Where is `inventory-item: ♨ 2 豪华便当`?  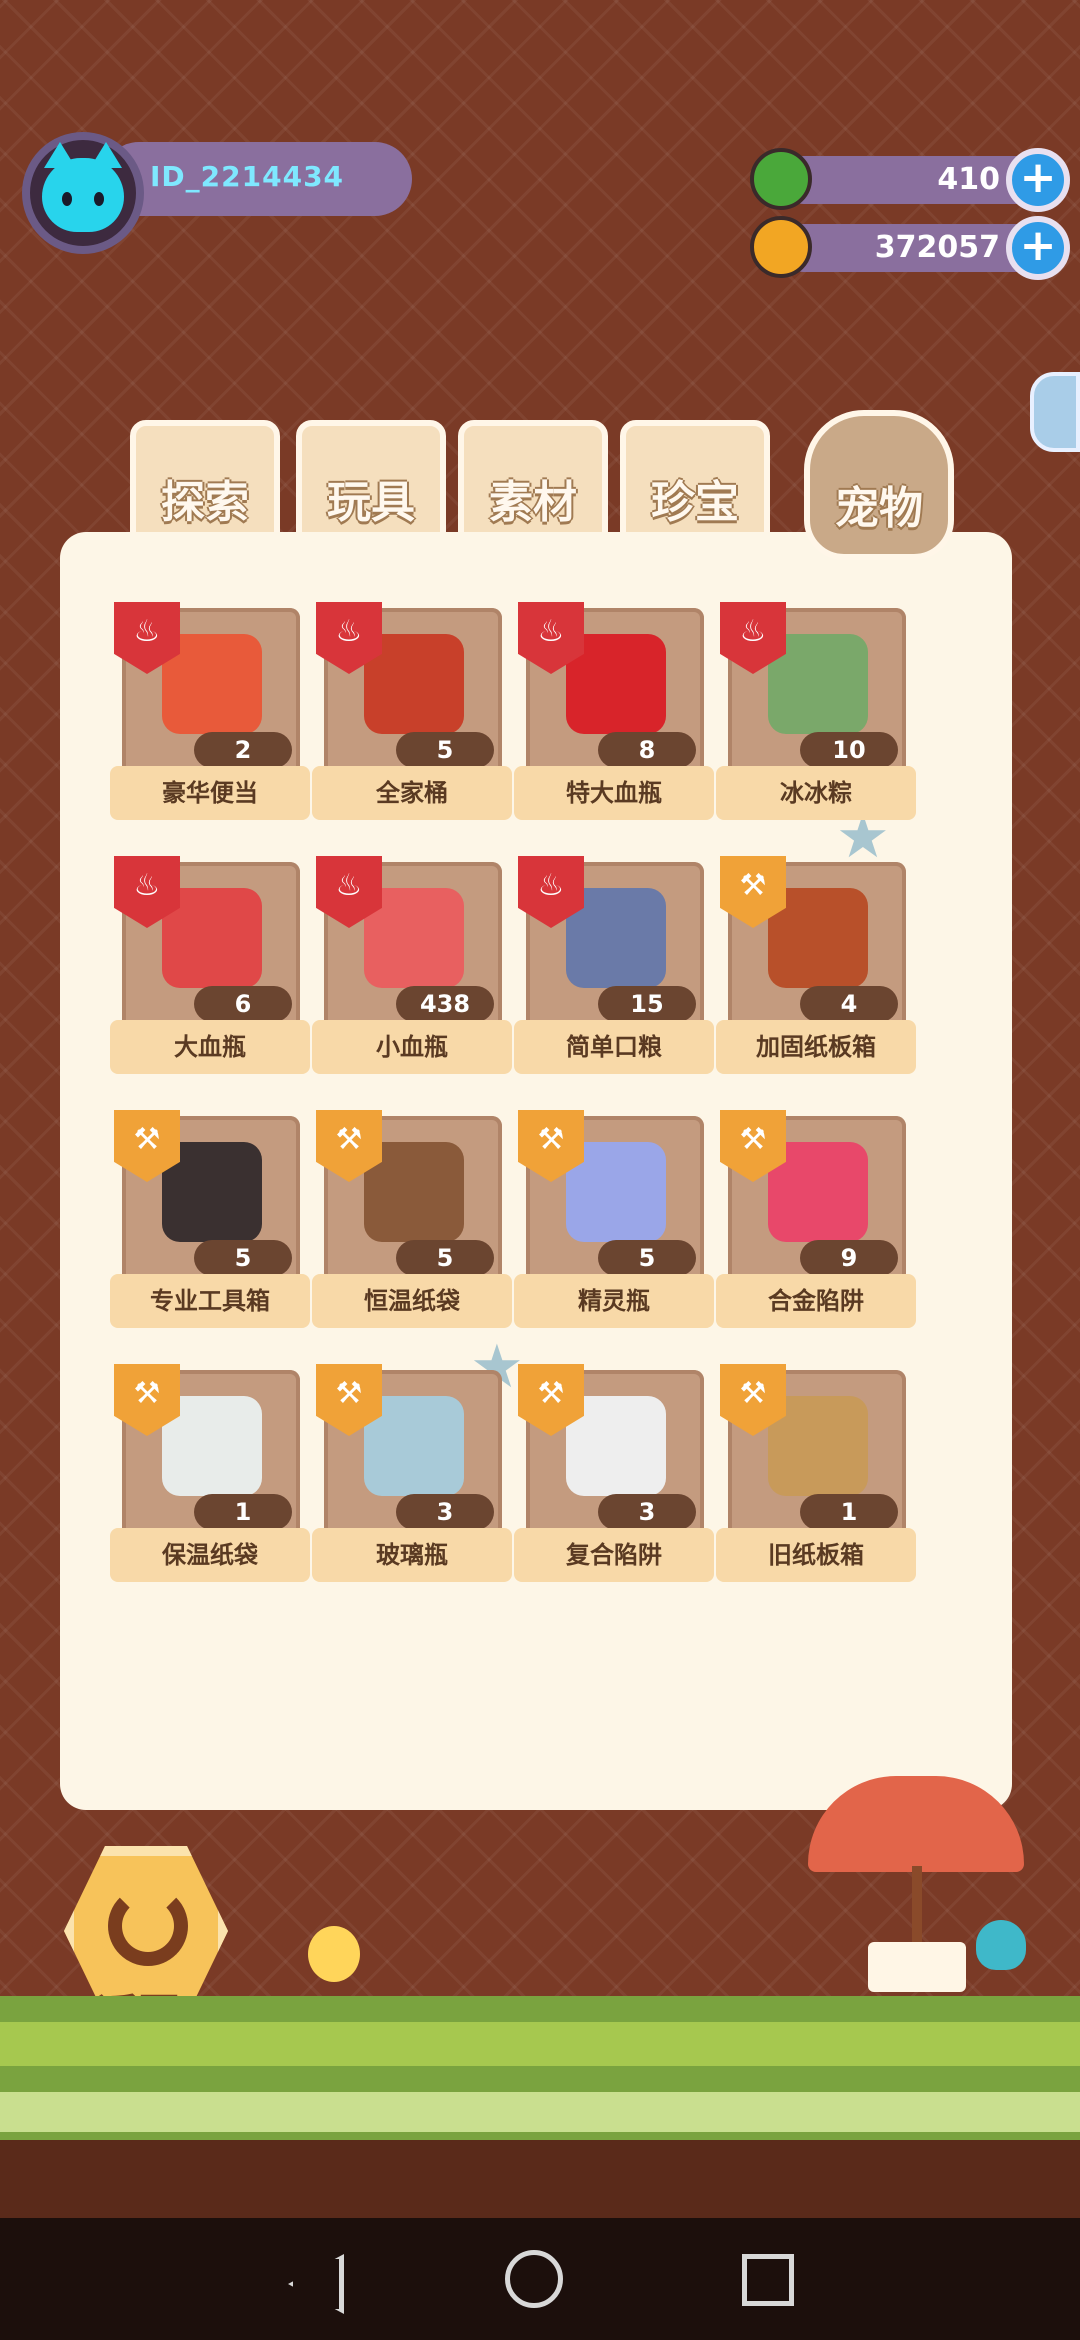
inventory-item: ♨ 2 豪华便当 is located at coordinates (210, 712).